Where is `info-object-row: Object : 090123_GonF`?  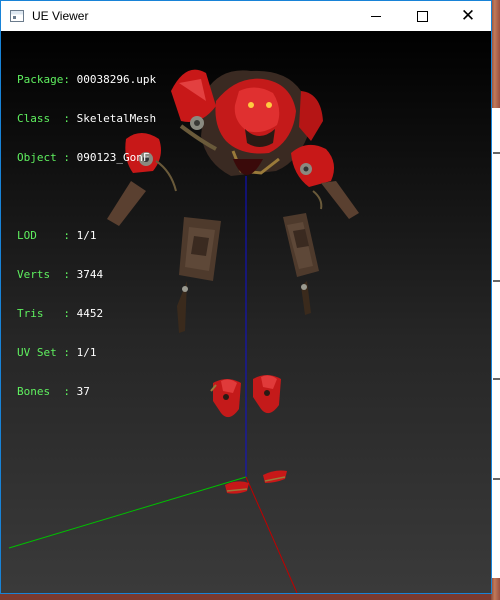 info-object-row: Object : 090123_GonF is located at coordinates (86, 157).